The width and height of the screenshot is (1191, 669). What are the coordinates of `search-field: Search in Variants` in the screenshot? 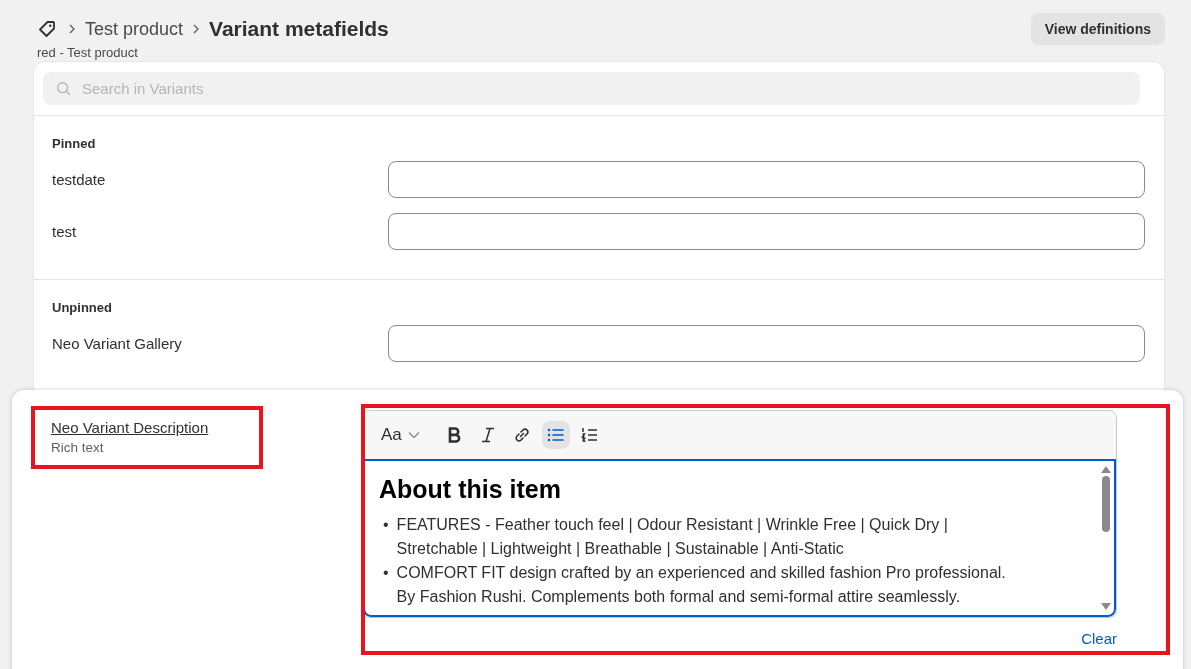 It's located at (591, 88).